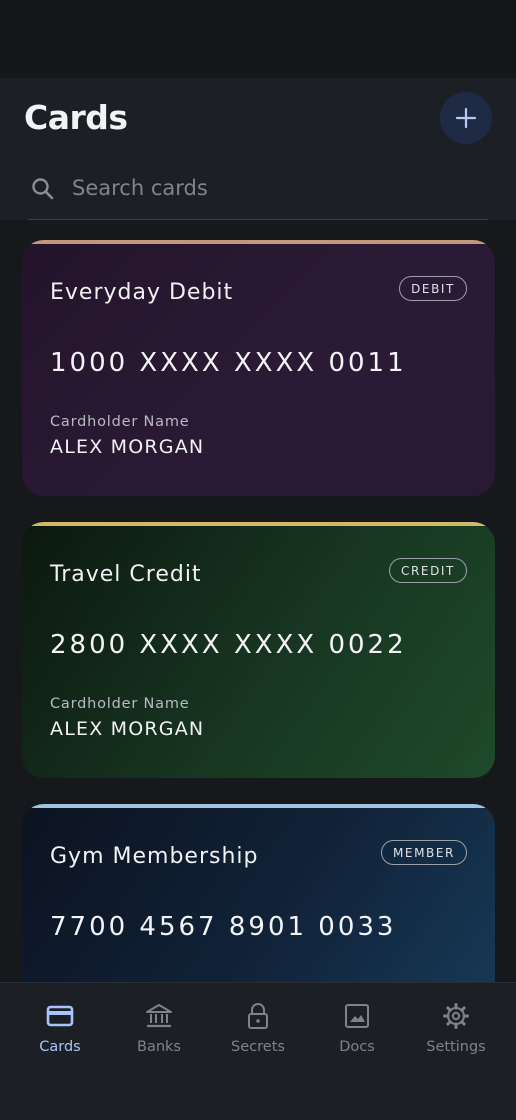  I want to click on credit-card-icon, so click(60, 1016).